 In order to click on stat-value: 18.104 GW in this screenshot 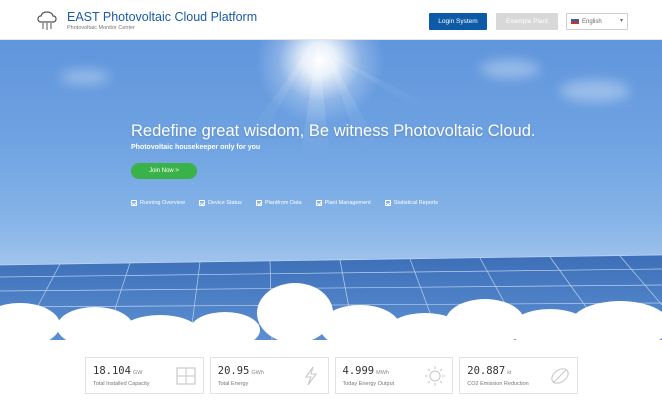, I will do `click(118, 371)`.